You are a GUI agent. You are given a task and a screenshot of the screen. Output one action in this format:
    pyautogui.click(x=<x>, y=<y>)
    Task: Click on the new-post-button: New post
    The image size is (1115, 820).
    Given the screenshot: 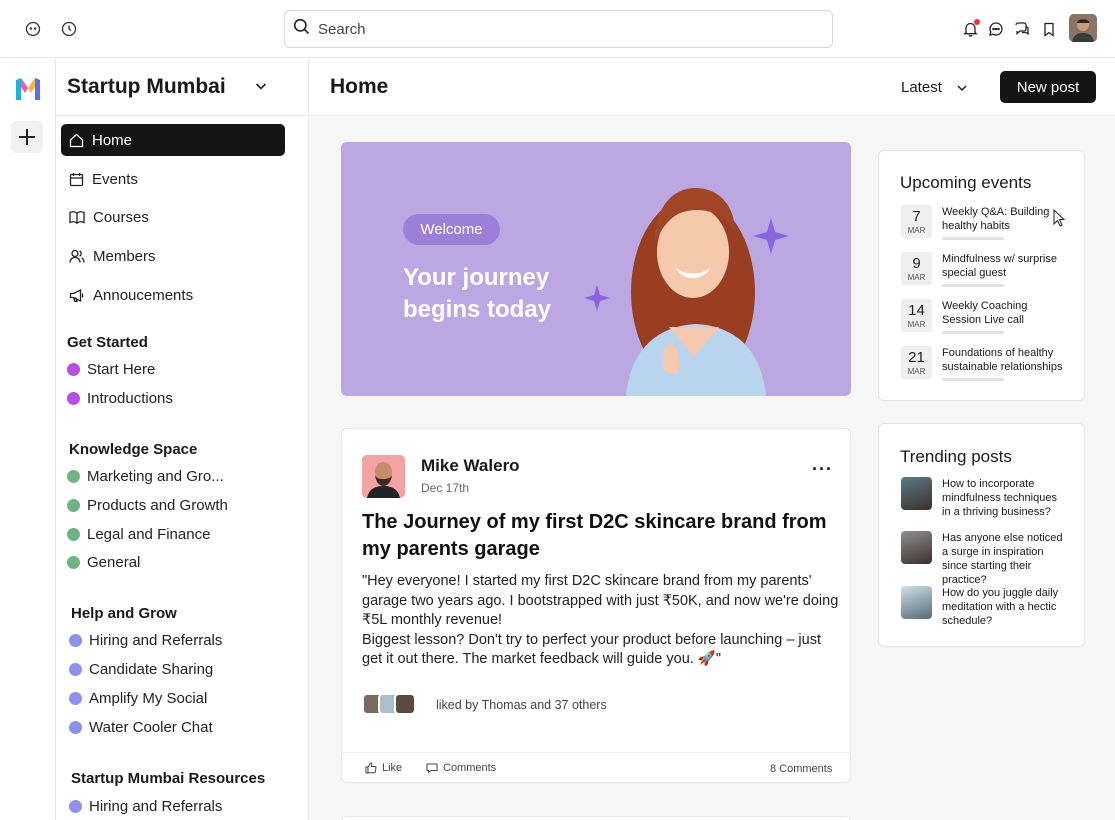 What is the action you would take?
    pyautogui.click(x=1048, y=87)
    